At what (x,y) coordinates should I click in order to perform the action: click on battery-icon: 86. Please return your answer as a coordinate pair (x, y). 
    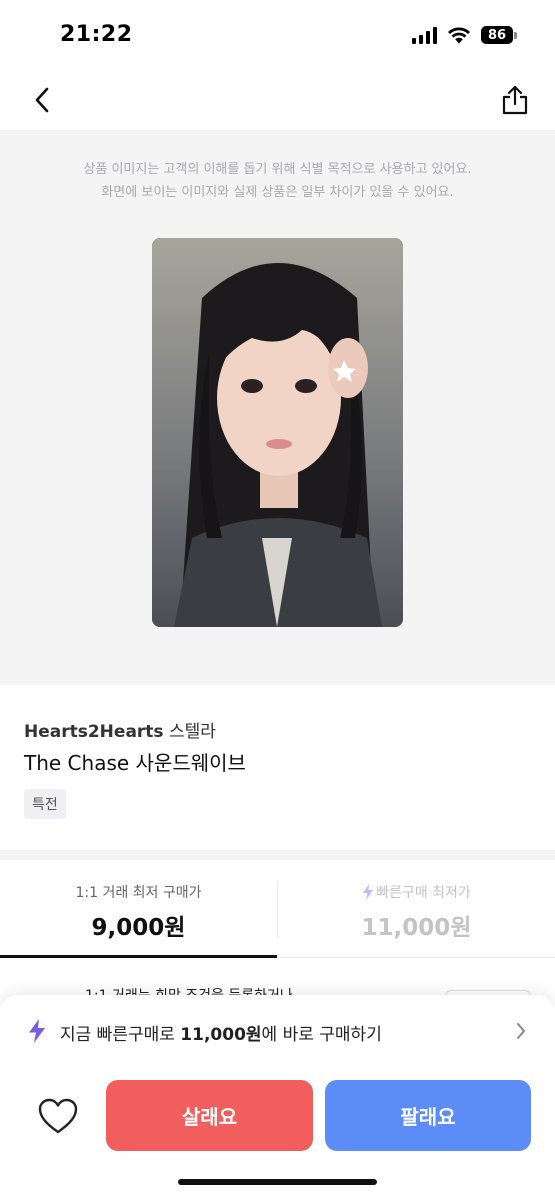
    Looking at the image, I should click on (499, 35).